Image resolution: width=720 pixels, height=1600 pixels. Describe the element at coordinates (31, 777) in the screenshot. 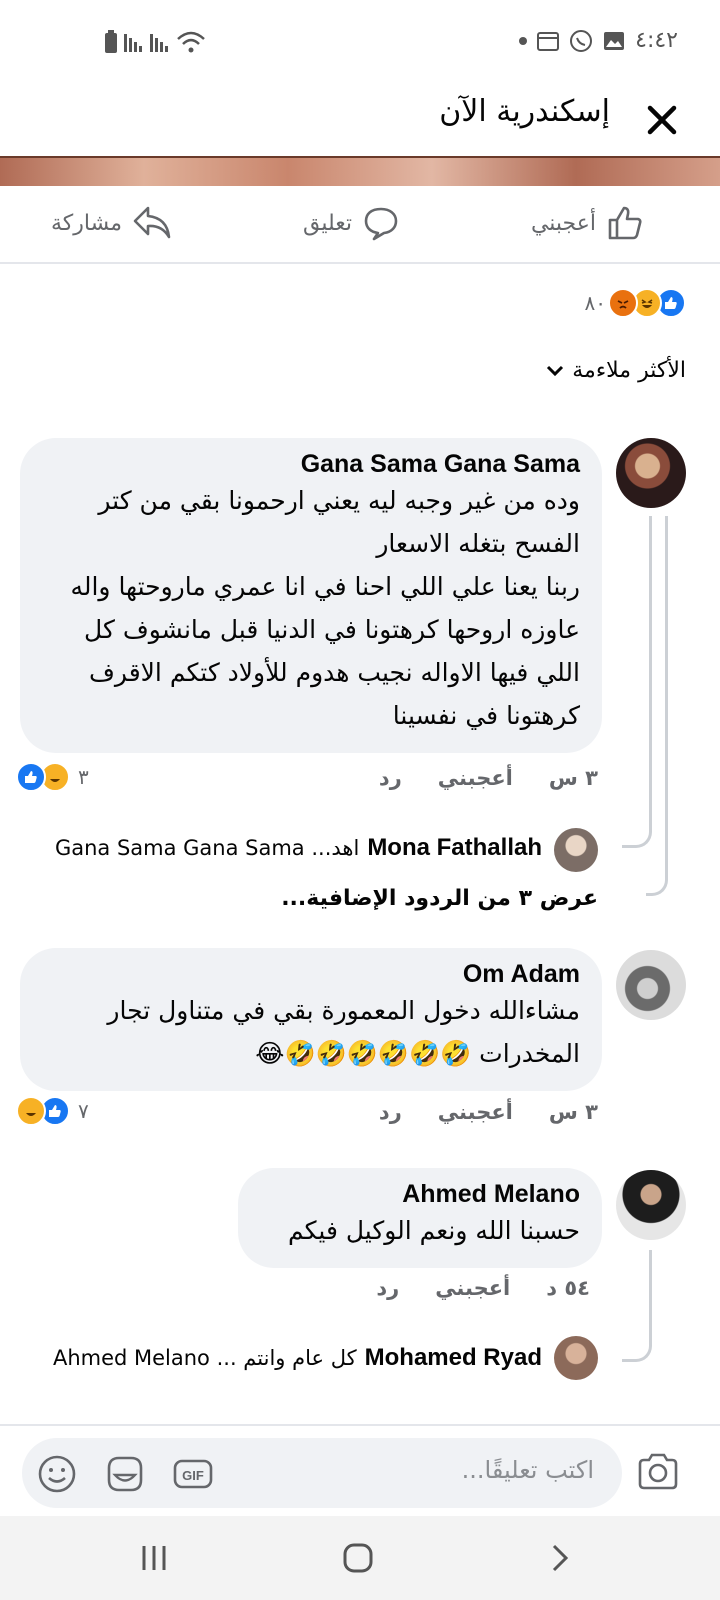

I see `like-reaction-icon` at that location.